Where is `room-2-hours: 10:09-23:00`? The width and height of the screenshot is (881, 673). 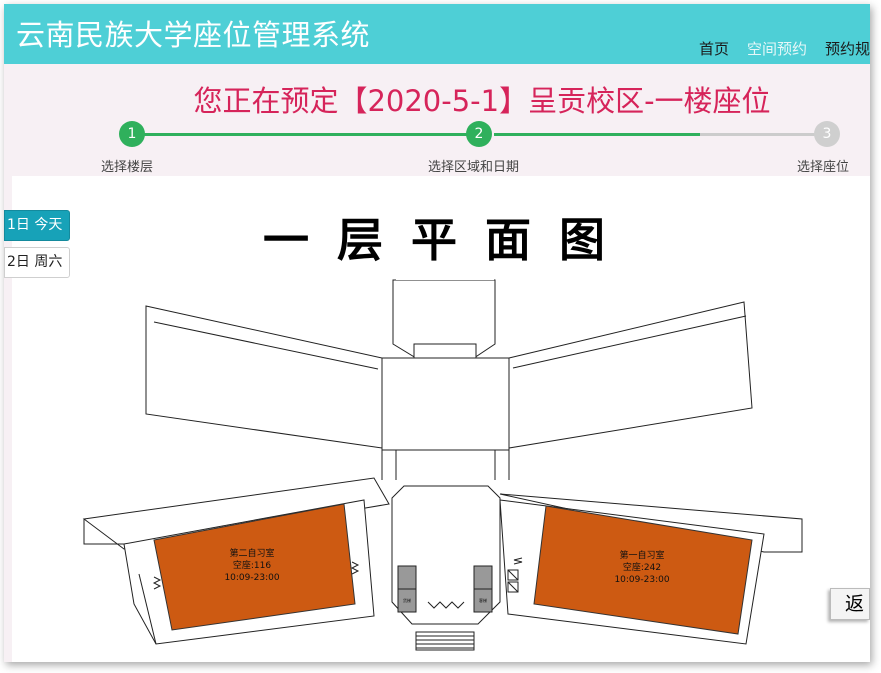
room-2-hours: 10:09-23:00 is located at coordinates (251, 578).